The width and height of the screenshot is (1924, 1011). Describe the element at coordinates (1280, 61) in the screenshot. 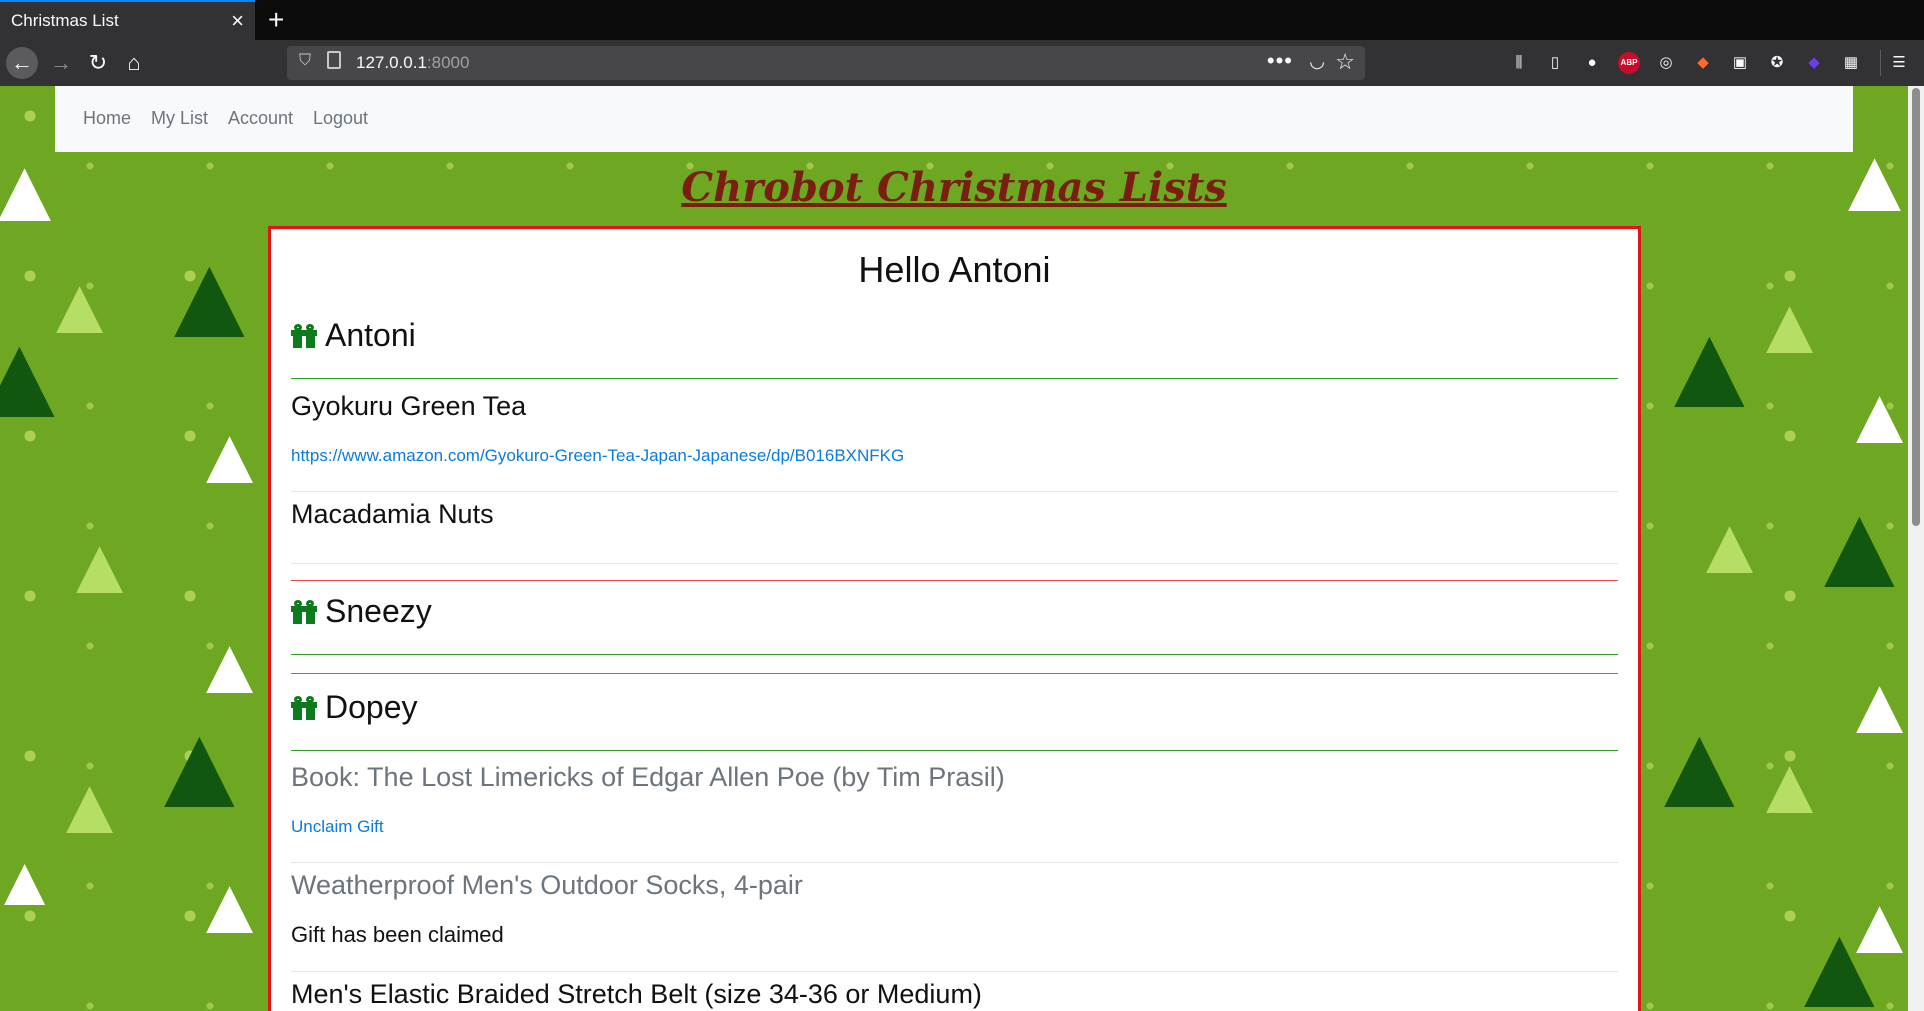

I see `page-actions-icon: •••` at that location.